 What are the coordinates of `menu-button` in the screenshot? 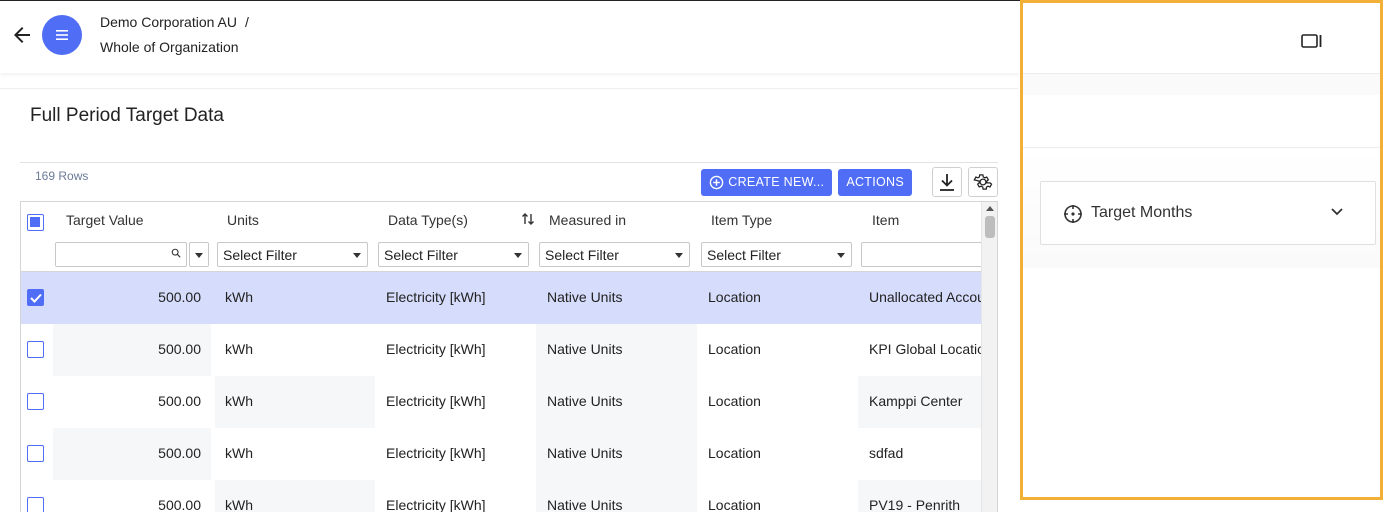 It's located at (62, 35).